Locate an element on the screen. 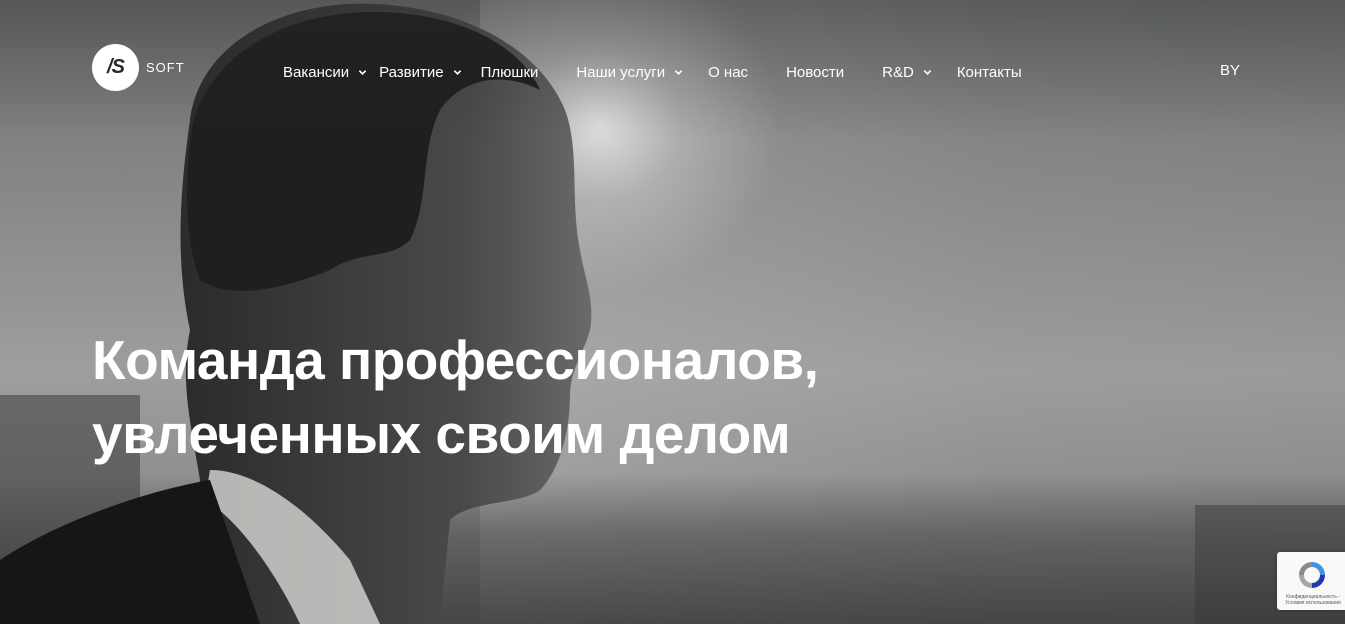 Image resolution: width=1345 pixels, height=624 pixels. nav-item-label: Контакты is located at coordinates (989, 72).